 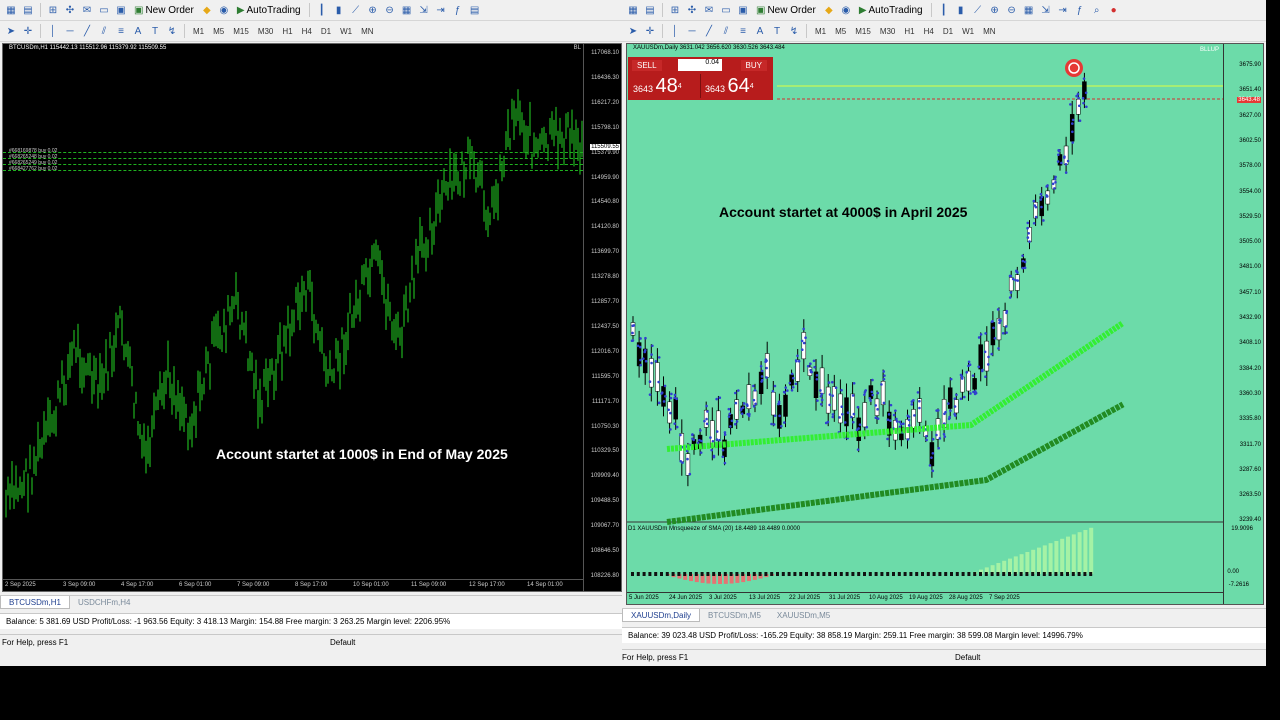 What do you see at coordinates (475, 10) in the screenshot?
I see `templates-icon: ▤` at bounding box center [475, 10].